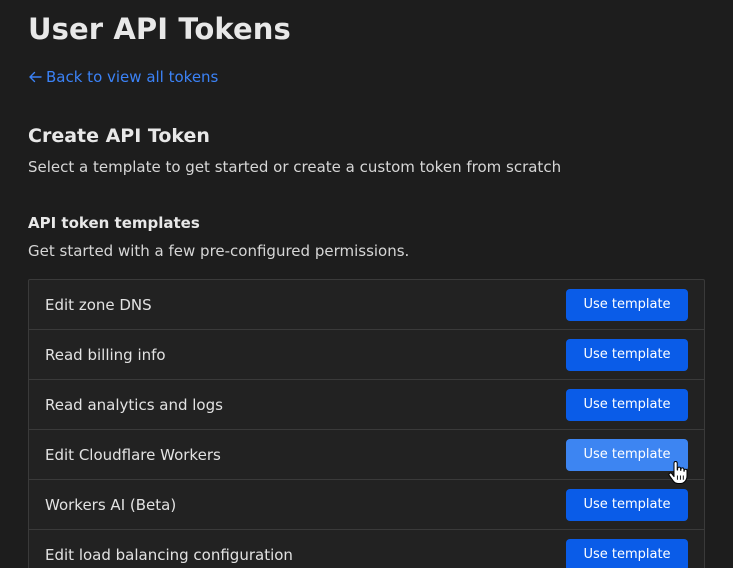 The height and width of the screenshot is (568, 733). Describe the element at coordinates (134, 404) in the screenshot. I see `template-name: Read analytics and logs` at that location.